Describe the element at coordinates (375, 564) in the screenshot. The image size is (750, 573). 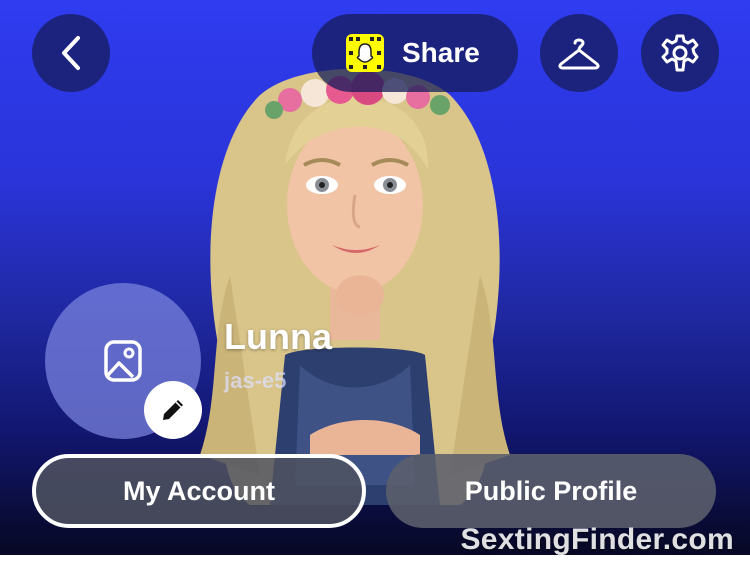
I see `bottom-strip` at that location.